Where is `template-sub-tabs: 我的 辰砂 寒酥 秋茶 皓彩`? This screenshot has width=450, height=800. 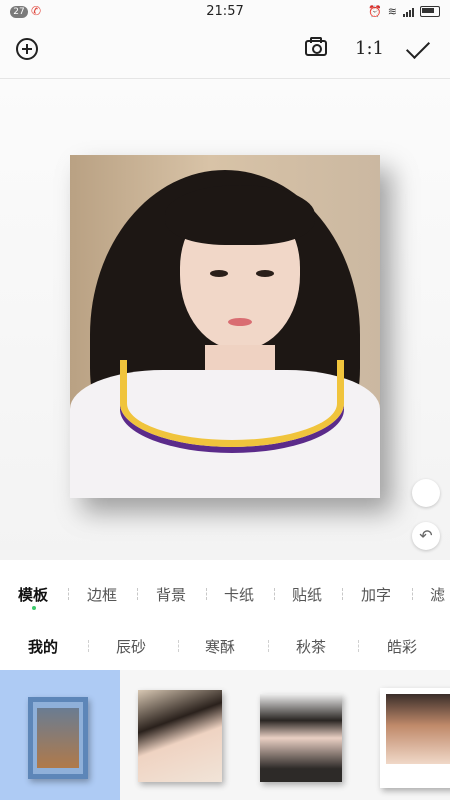 template-sub-tabs: 我的 辰砂 寒酥 秋茶 皓彩 is located at coordinates (225, 644).